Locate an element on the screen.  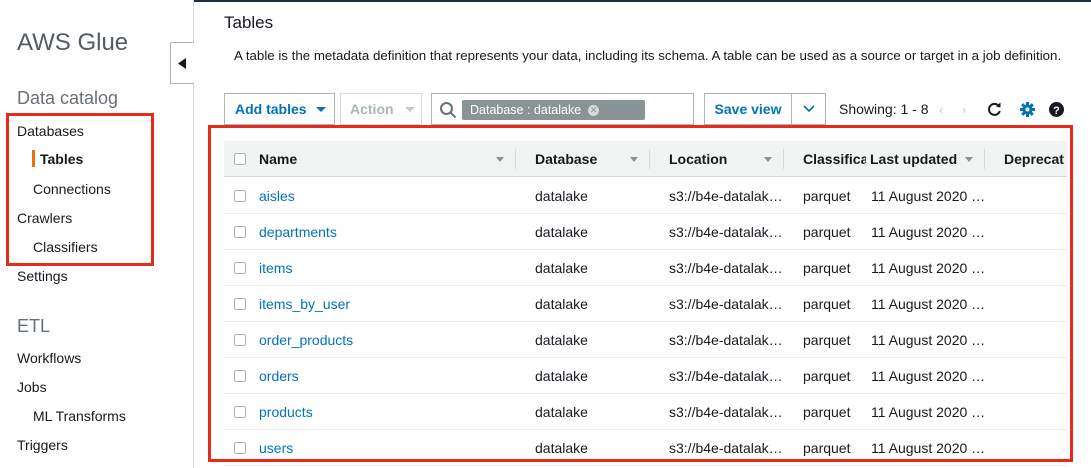
next-page-button: › is located at coordinates (964, 109).